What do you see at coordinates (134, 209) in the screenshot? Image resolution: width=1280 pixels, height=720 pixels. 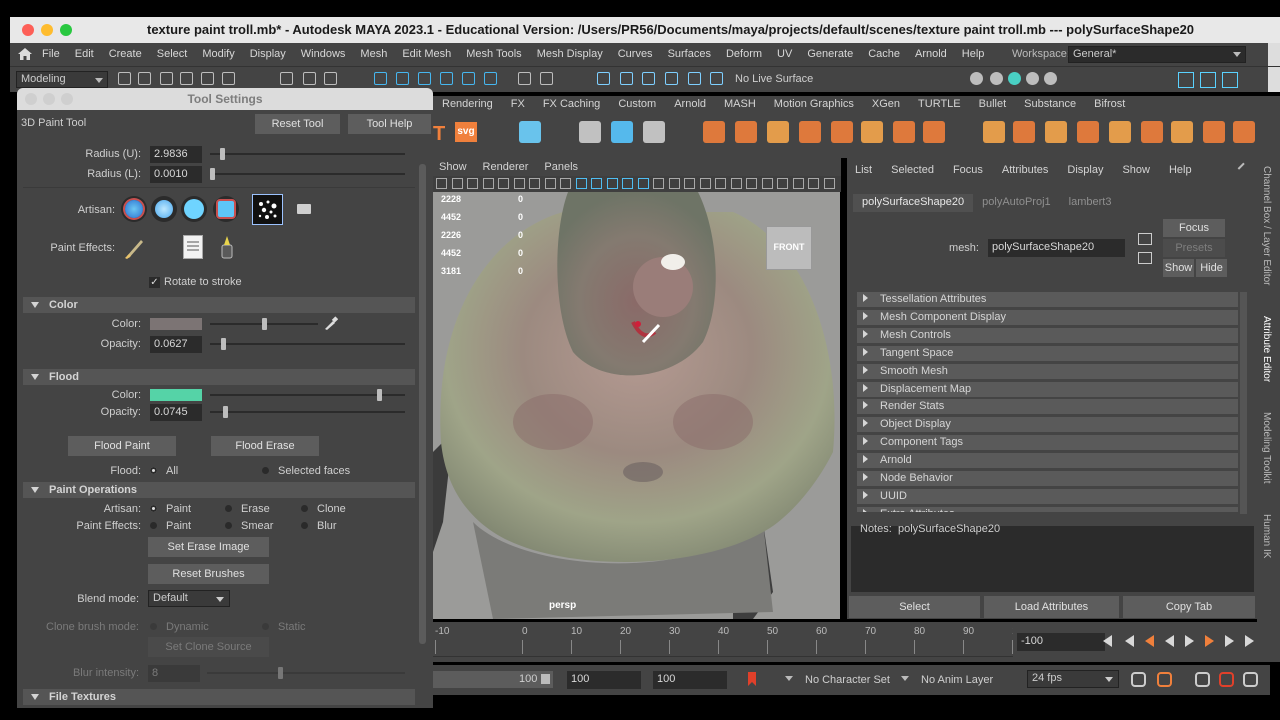 I see `brush-soft-icon` at bounding box center [134, 209].